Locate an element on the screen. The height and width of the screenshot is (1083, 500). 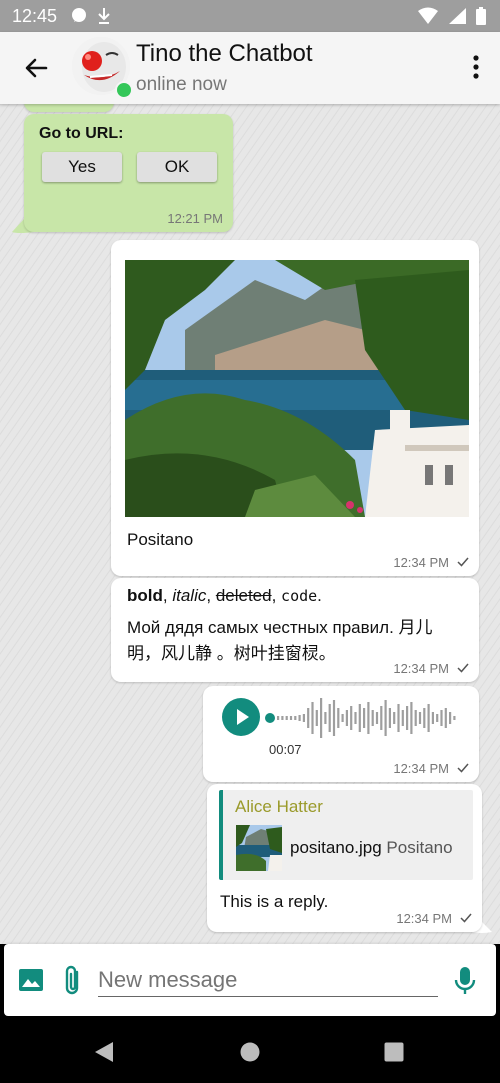
yes-button: Yes is located at coordinates (82, 167).